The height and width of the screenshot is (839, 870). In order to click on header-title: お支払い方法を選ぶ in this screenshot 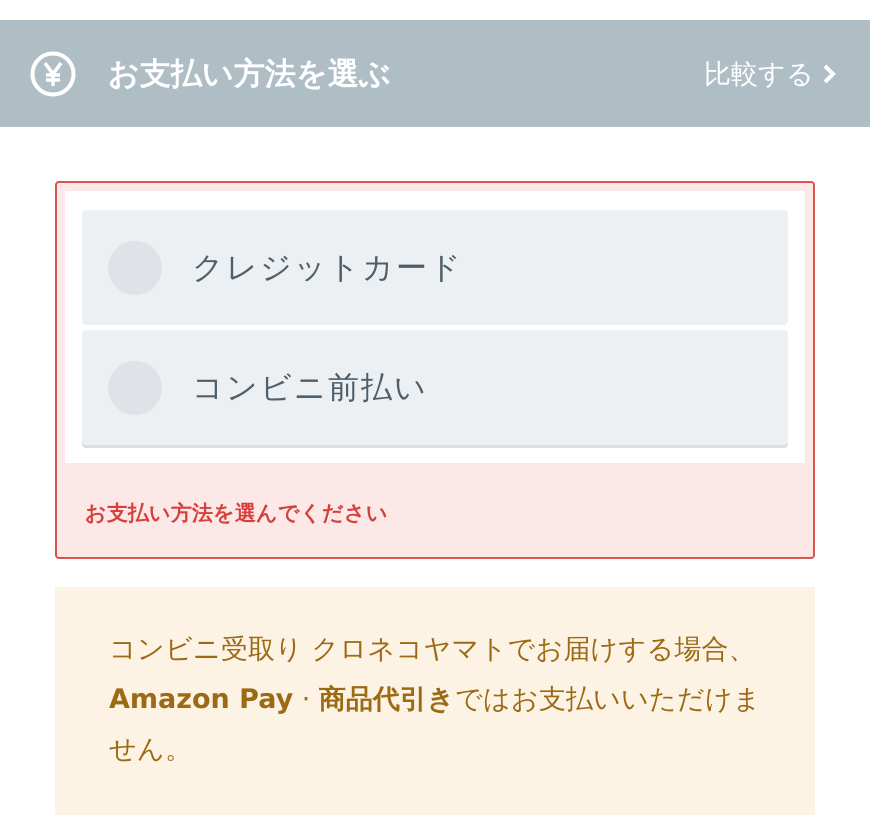, I will do `click(250, 74)`.